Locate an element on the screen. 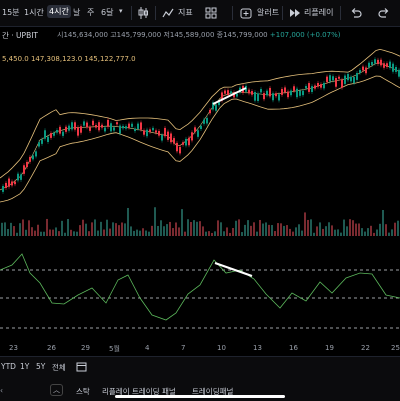 The width and height of the screenshot is (400, 401). range-all: 전체 is located at coordinates (59, 367).